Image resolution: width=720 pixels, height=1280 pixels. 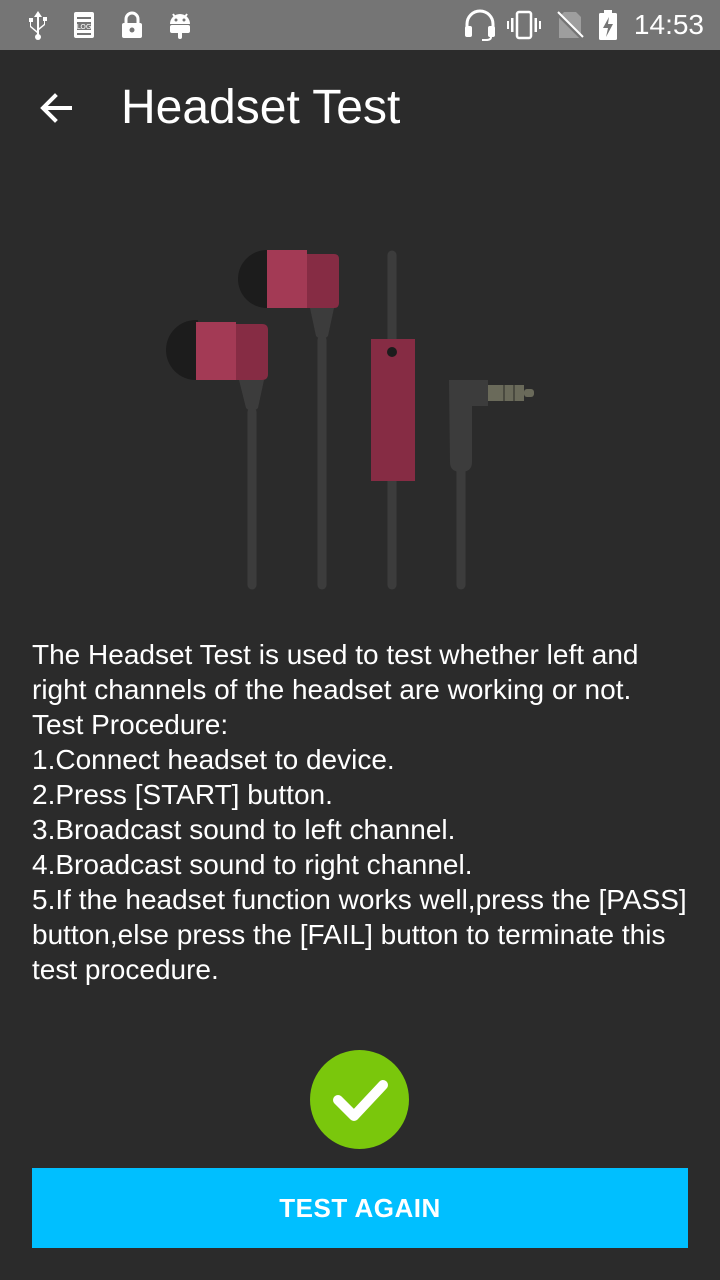 I want to click on earphones-illustration, so click(x=350, y=420).